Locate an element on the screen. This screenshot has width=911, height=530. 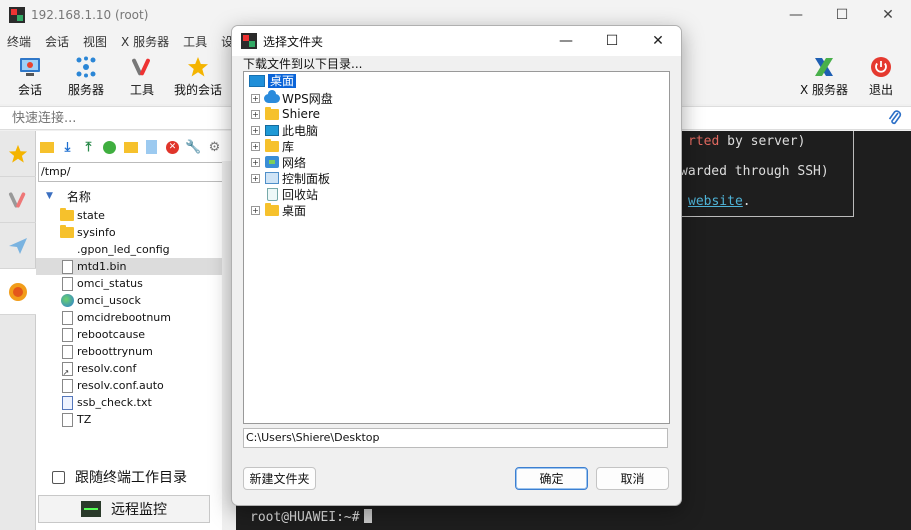
sidebar-item-sftp is located at coordinates (18, 292).